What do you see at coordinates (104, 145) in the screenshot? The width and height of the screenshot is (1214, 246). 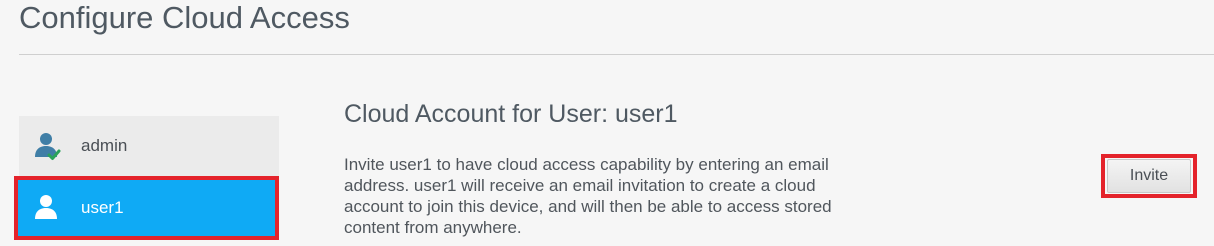 I see `user-item-label: admin` at bounding box center [104, 145].